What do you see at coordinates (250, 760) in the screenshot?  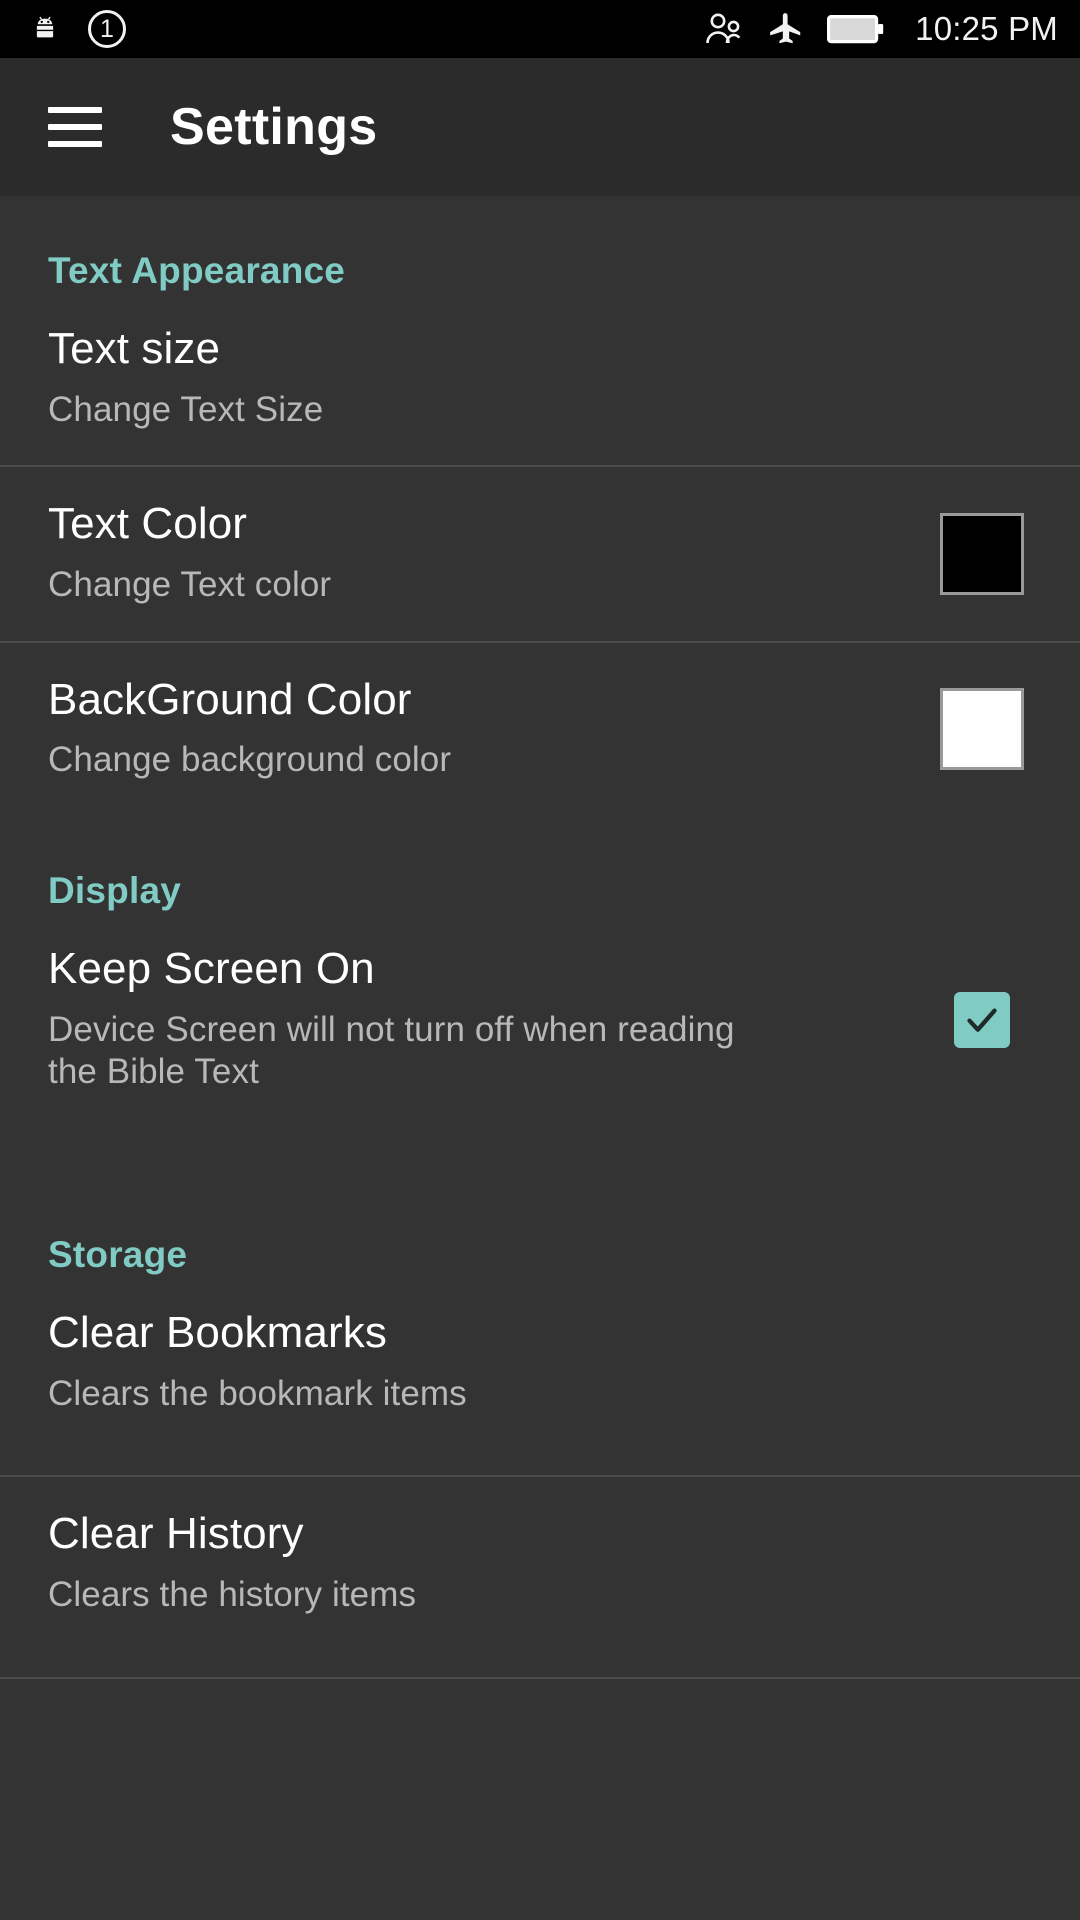 I see `setting-subtitle: Change background color` at bounding box center [250, 760].